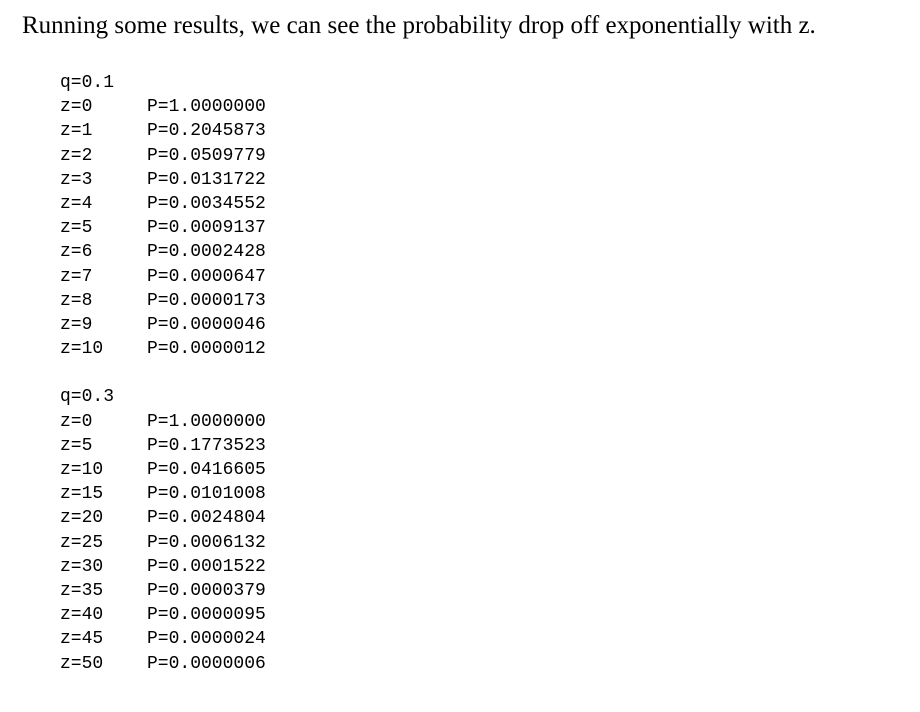 This screenshot has width=920, height=712. I want to click on probability-value: P=0.0024804, so click(206, 518).